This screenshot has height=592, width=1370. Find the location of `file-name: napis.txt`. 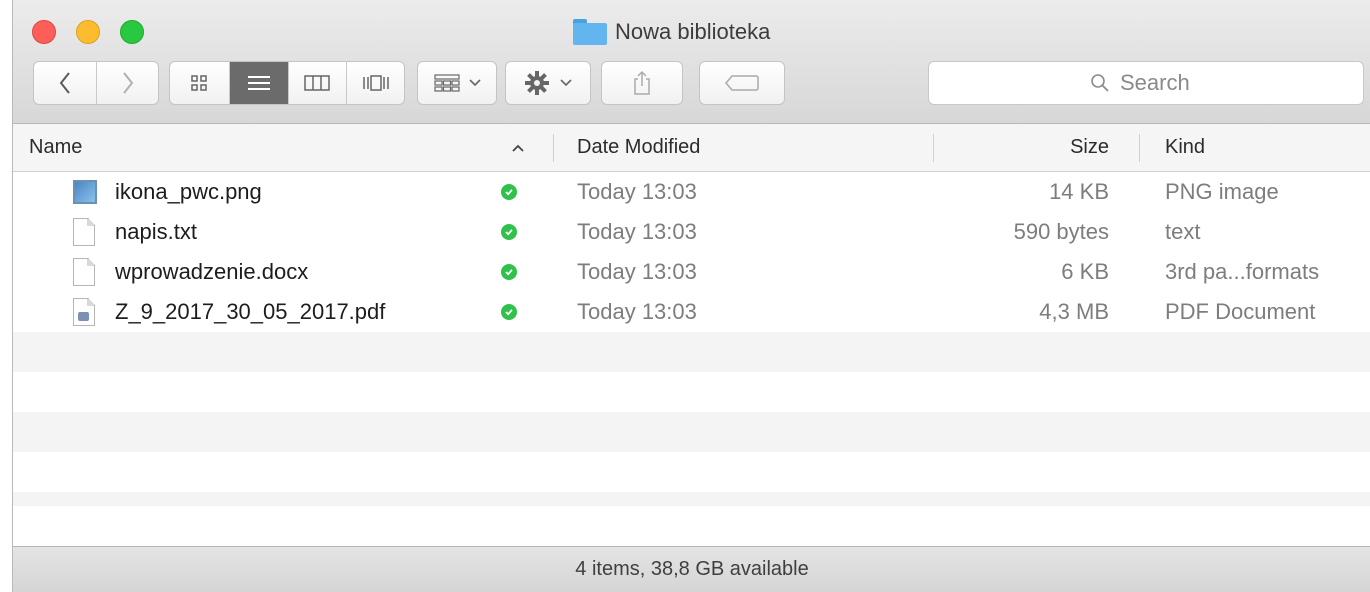

file-name: napis.txt is located at coordinates (156, 231).